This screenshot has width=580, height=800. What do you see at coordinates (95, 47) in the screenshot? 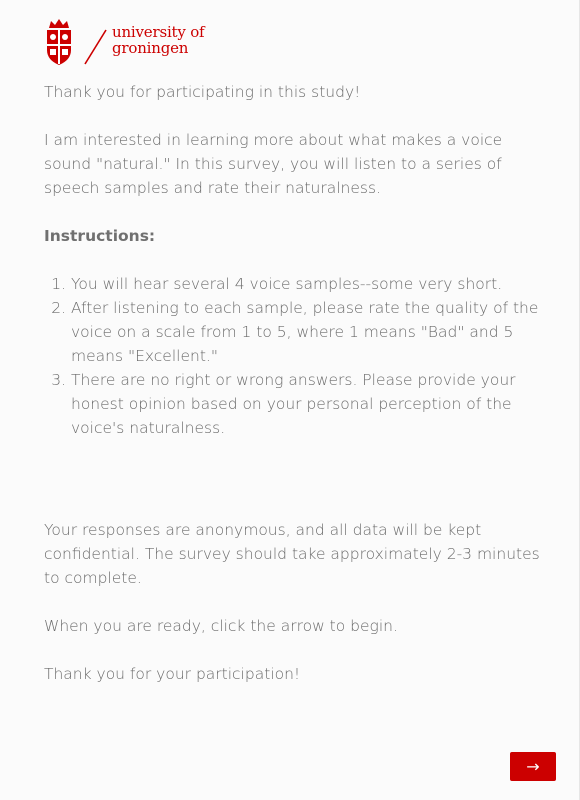
I see `divider-slash-icon` at bounding box center [95, 47].